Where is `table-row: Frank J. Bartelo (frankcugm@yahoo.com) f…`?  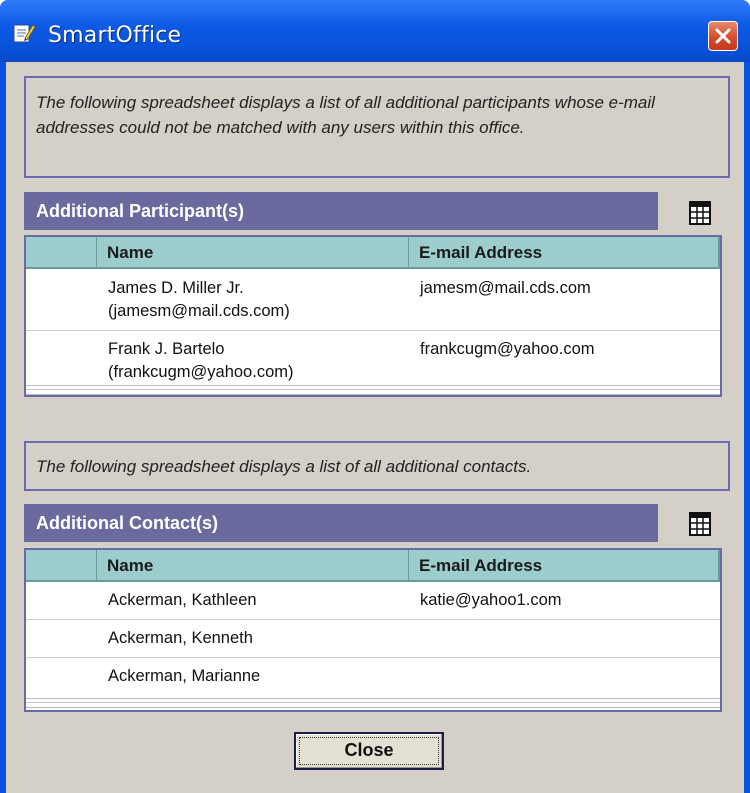 table-row: Frank J. Bartelo (frankcugm@yahoo.com) f… is located at coordinates (373, 360).